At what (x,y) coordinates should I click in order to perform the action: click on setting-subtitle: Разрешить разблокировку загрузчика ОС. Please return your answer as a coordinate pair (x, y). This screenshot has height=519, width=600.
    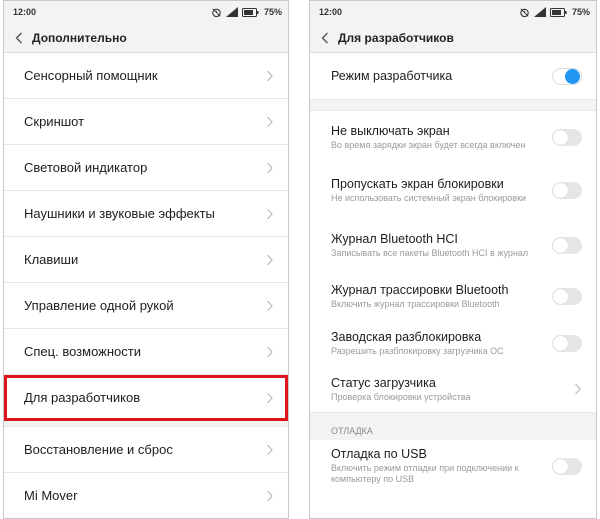
    Looking at the image, I should click on (417, 350).